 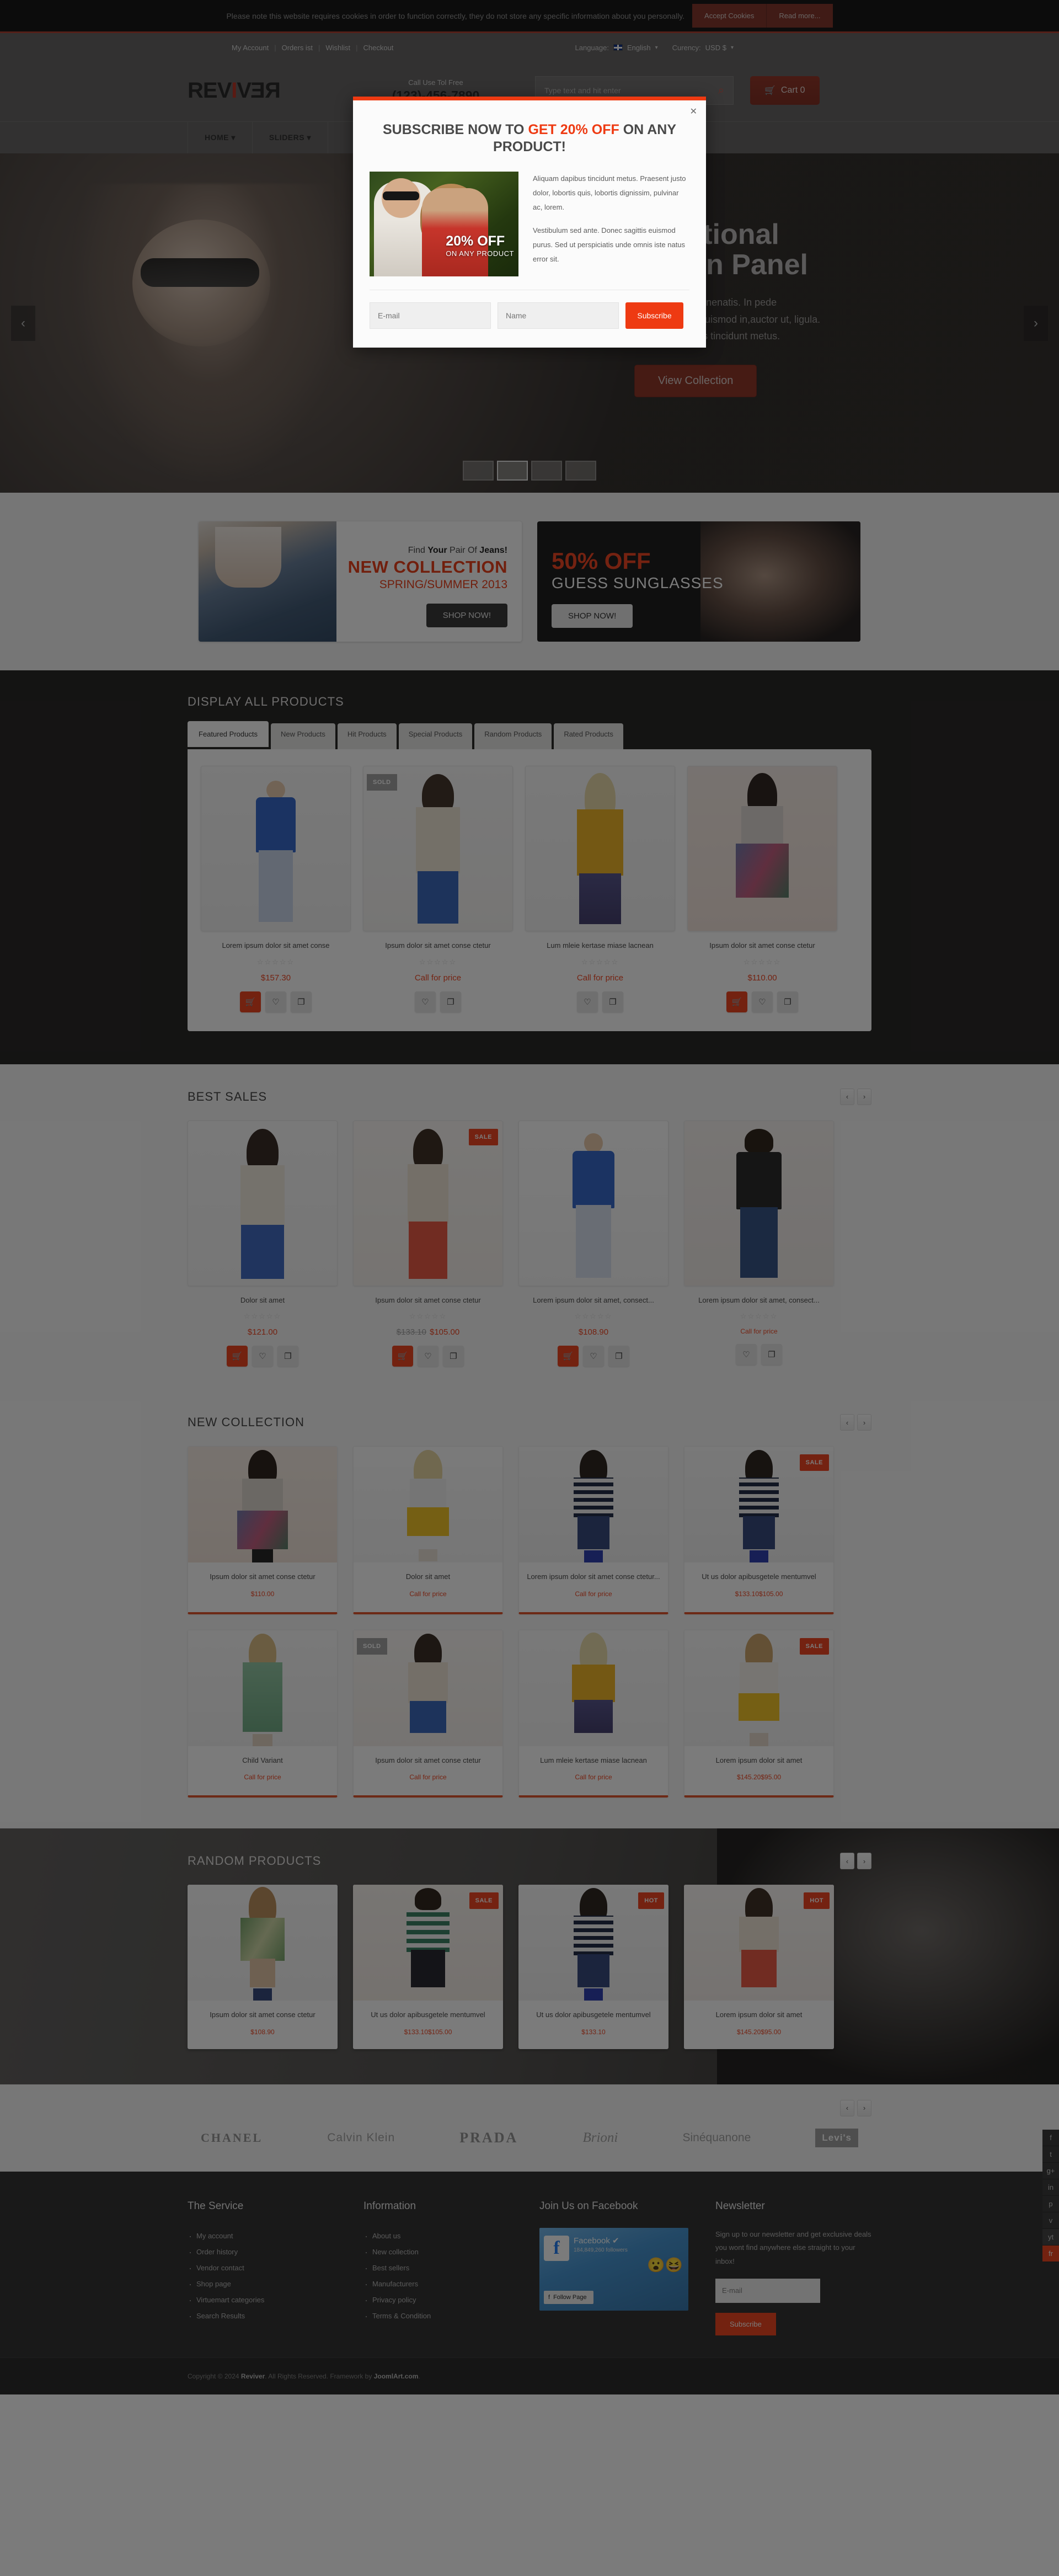 What do you see at coordinates (480, 253) in the screenshot?
I see `offer-small: ON ANY PRODUCT` at bounding box center [480, 253].